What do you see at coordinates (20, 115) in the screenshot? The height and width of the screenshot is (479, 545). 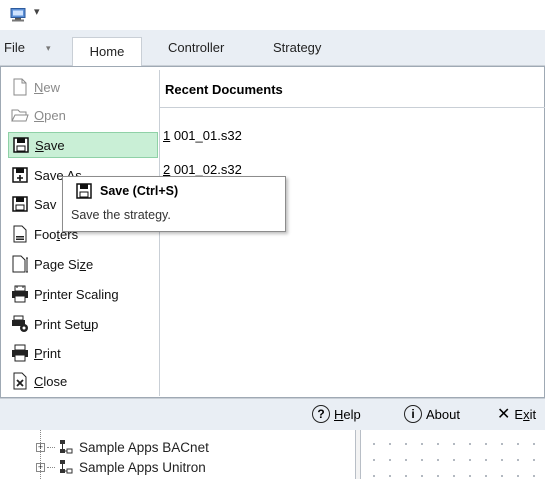 I see `open-folder-icon` at bounding box center [20, 115].